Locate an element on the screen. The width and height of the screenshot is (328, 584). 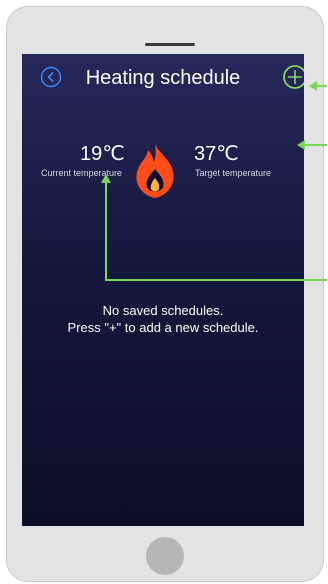
home-button is located at coordinates (165, 556).